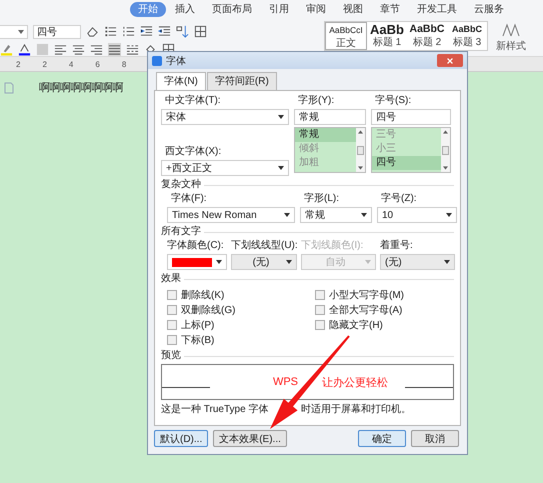 The height and width of the screenshot is (483, 543). What do you see at coordinates (387, 43) in the screenshot?
I see `style-name: 标题 1` at bounding box center [387, 43].